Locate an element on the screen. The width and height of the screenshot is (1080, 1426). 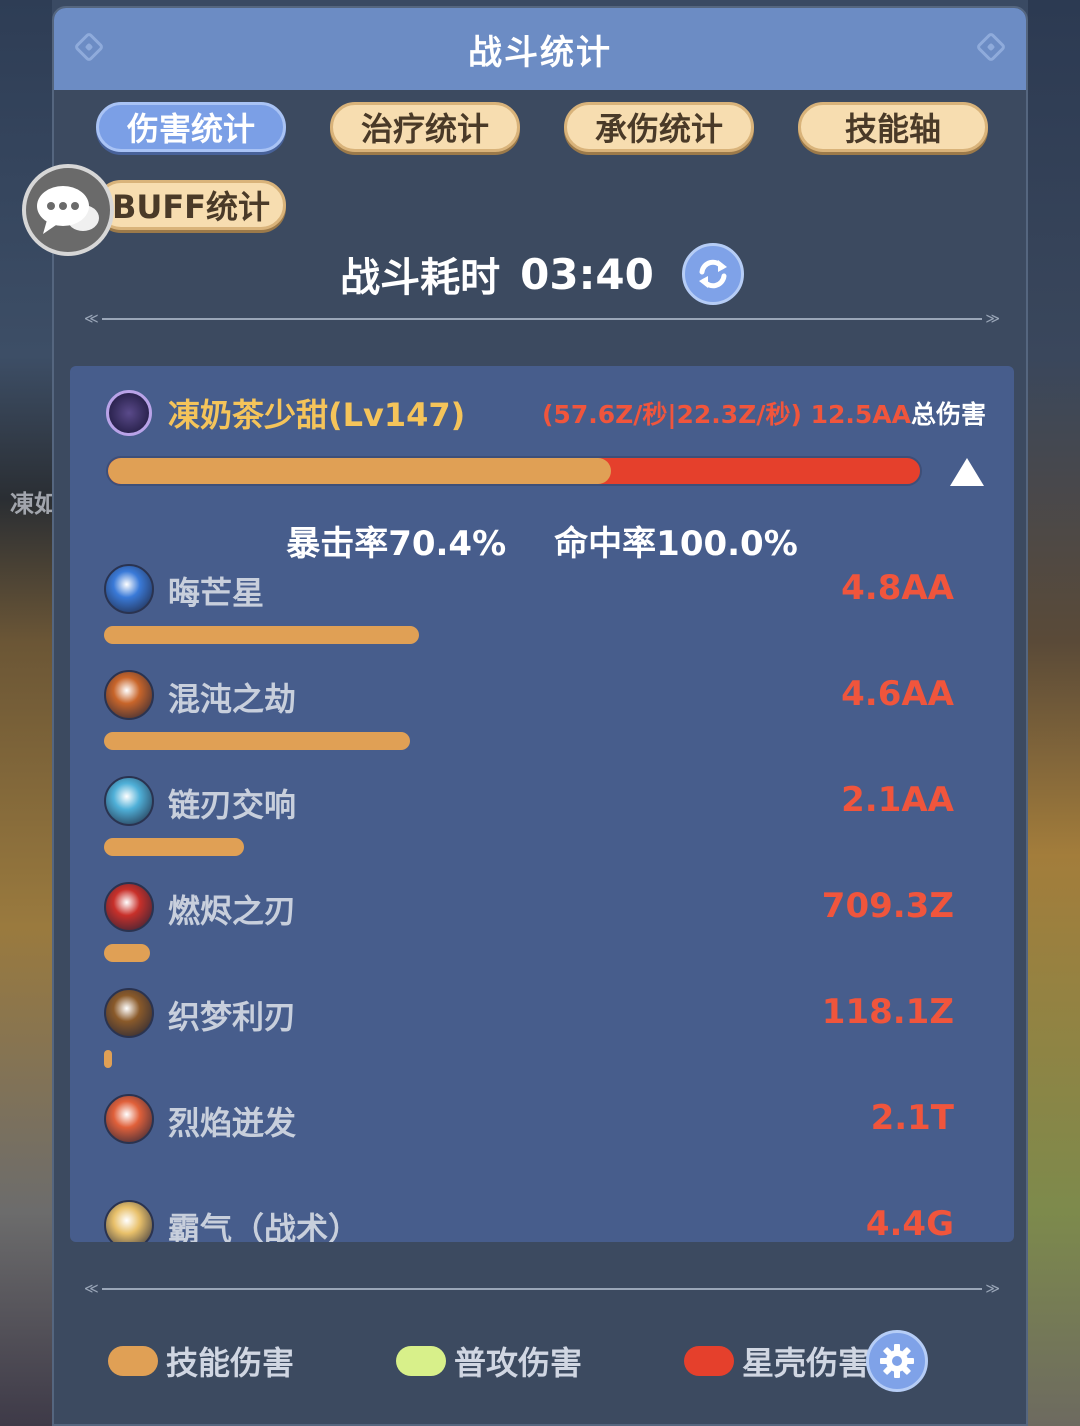
player-summary: 凍奶茶少甜(Lv147) (57.6Z/秒|22.3Z/秒) 12.5AA总伤害 is located at coordinates (546, 413).